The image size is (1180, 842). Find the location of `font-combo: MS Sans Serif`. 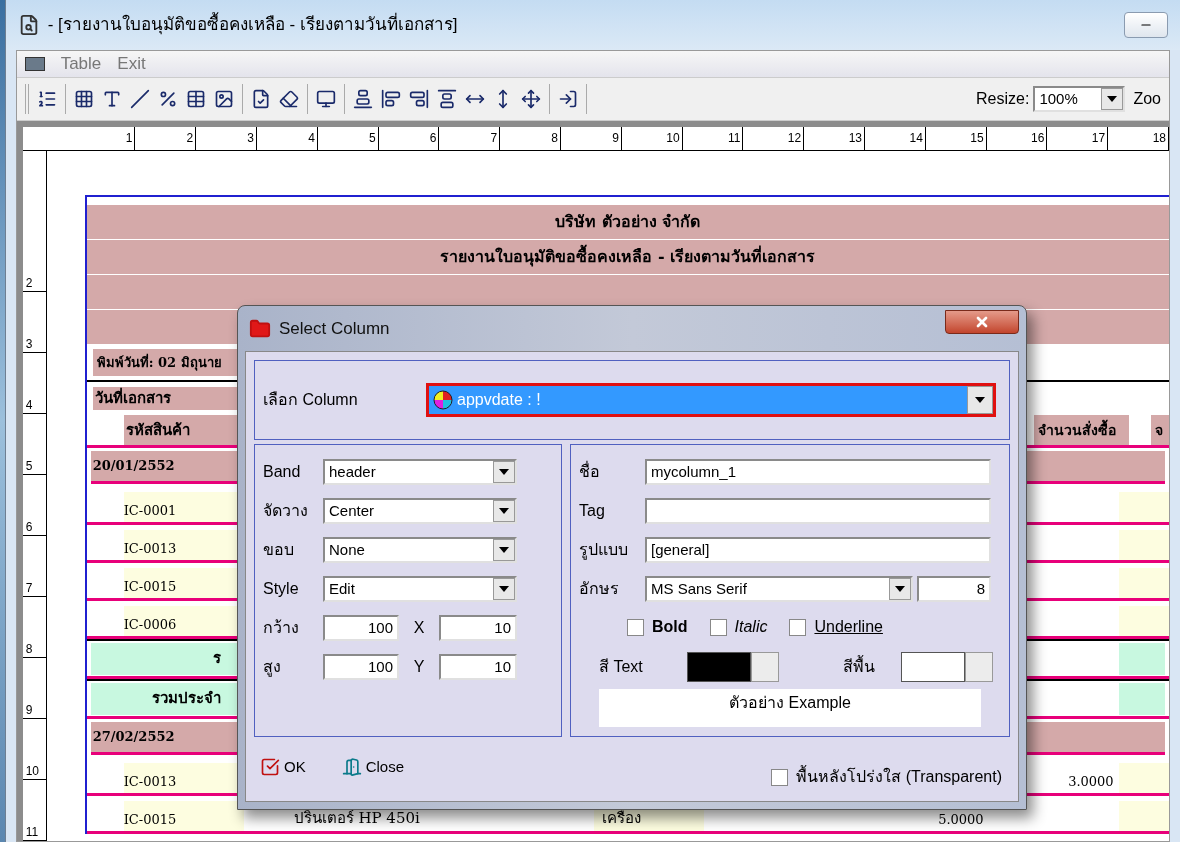

font-combo: MS Sans Serif is located at coordinates (779, 589).